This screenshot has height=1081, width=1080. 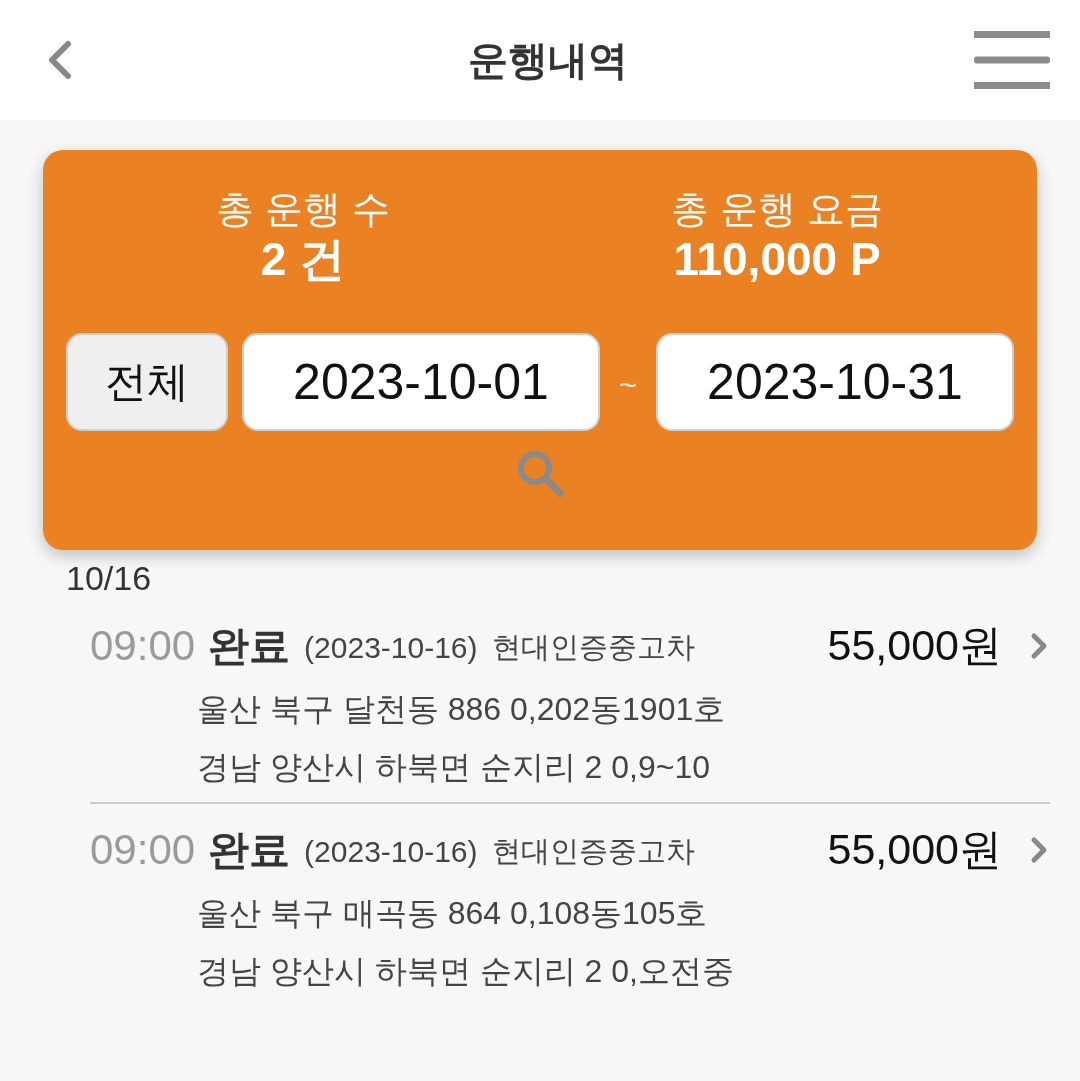 What do you see at coordinates (548, 60) in the screenshot?
I see `page-title: 운행내역` at bounding box center [548, 60].